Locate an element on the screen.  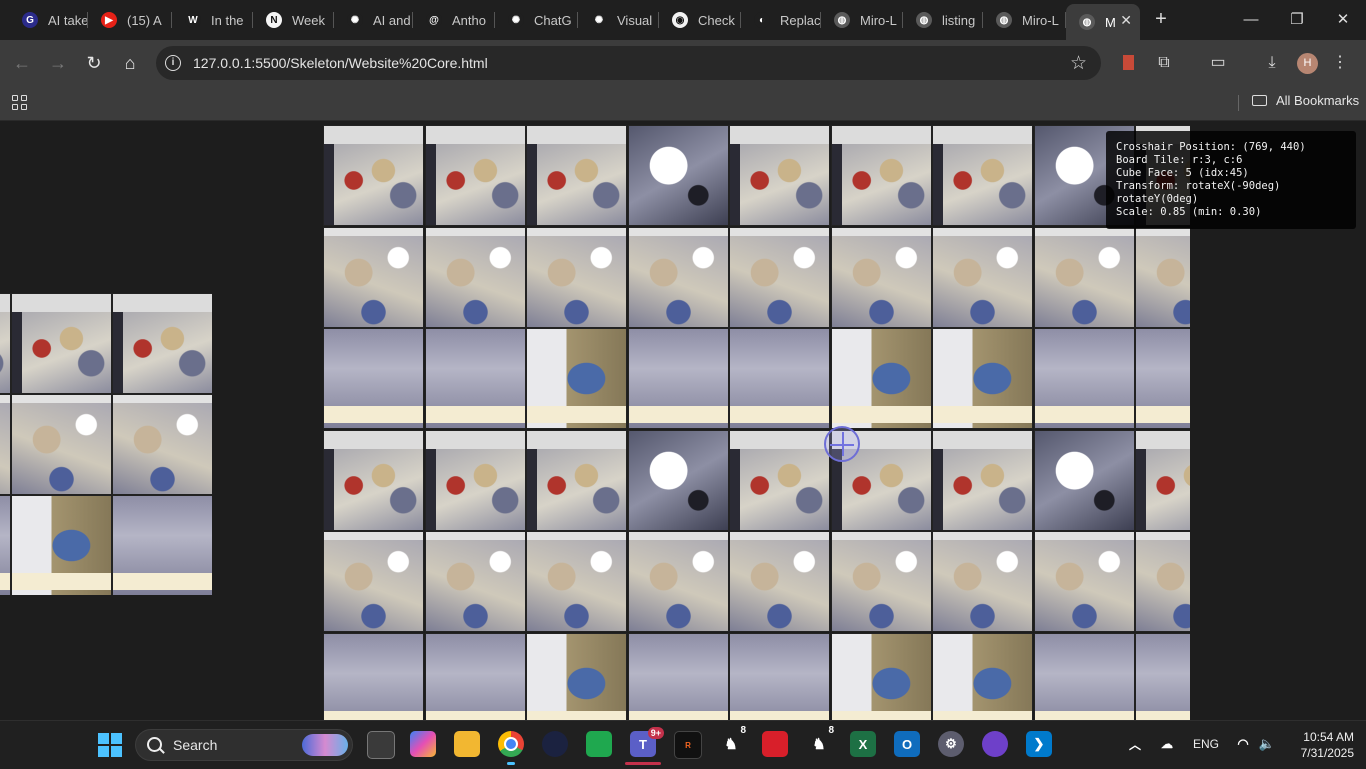
extension-bookmark-icon is located at coordinates (1128, 63).